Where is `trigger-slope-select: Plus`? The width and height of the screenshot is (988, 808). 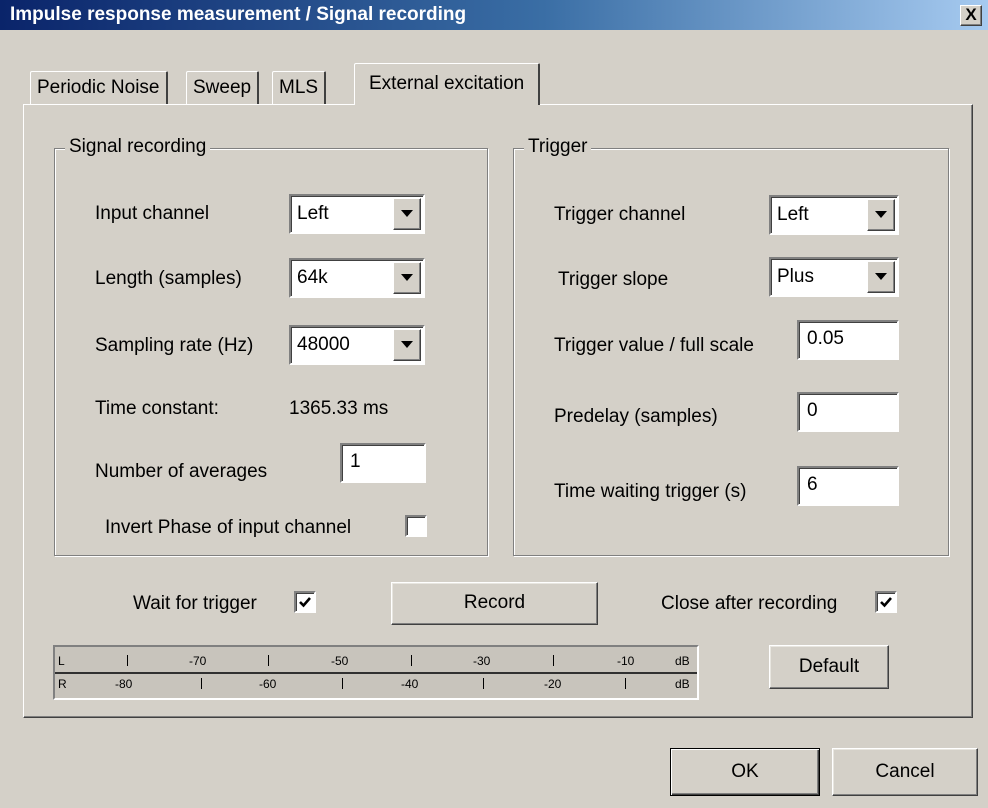
trigger-slope-select: Plus is located at coordinates (834, 277).